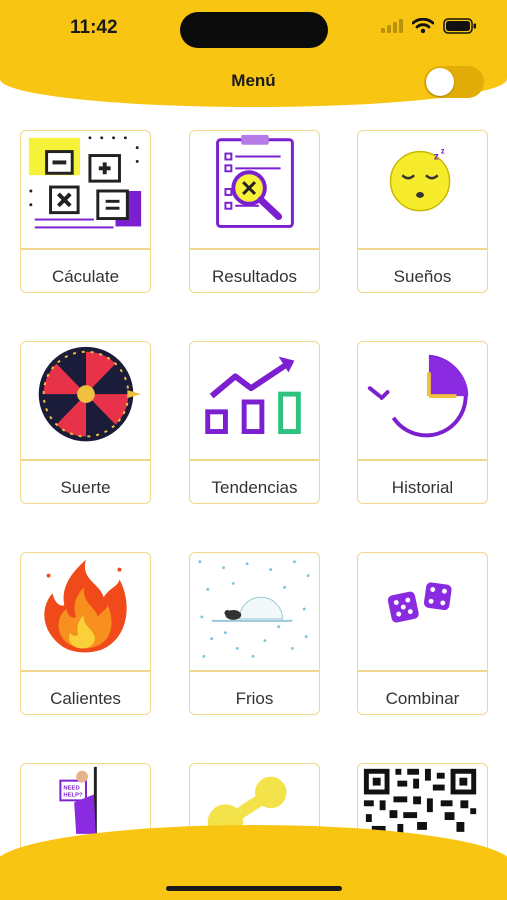 The image size is (507, 900). Describe the element at coordinates (422, 487) in the screenshot. I see `menu-card-label: Historial` at that location.